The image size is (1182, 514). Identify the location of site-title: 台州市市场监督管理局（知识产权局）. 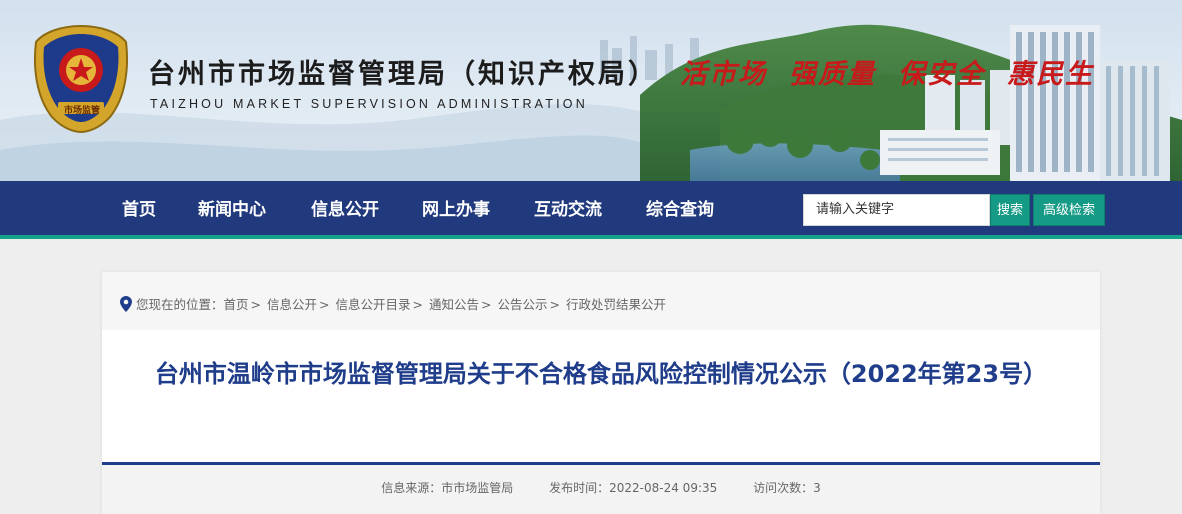
(403, 74).